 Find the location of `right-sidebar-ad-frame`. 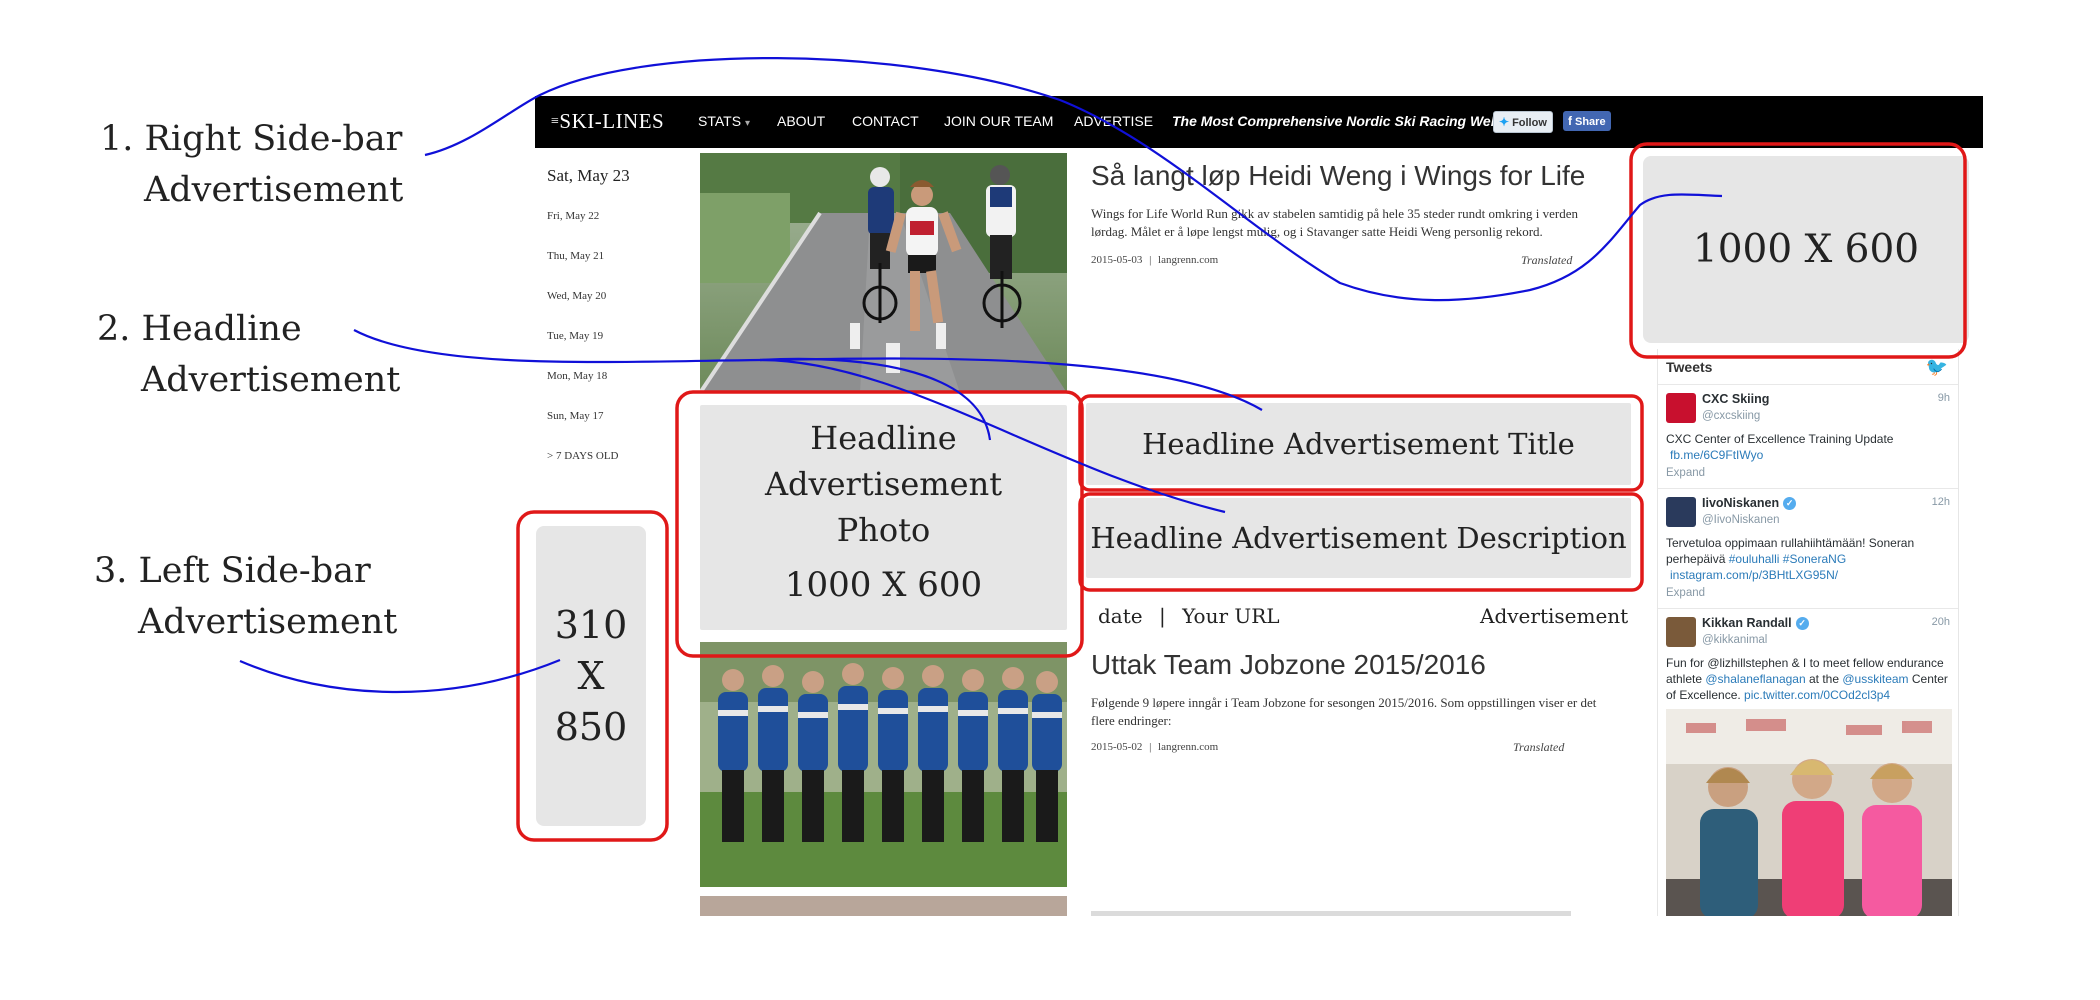

right-sidebar-ad-frame is located at coordinates (1798, 250).